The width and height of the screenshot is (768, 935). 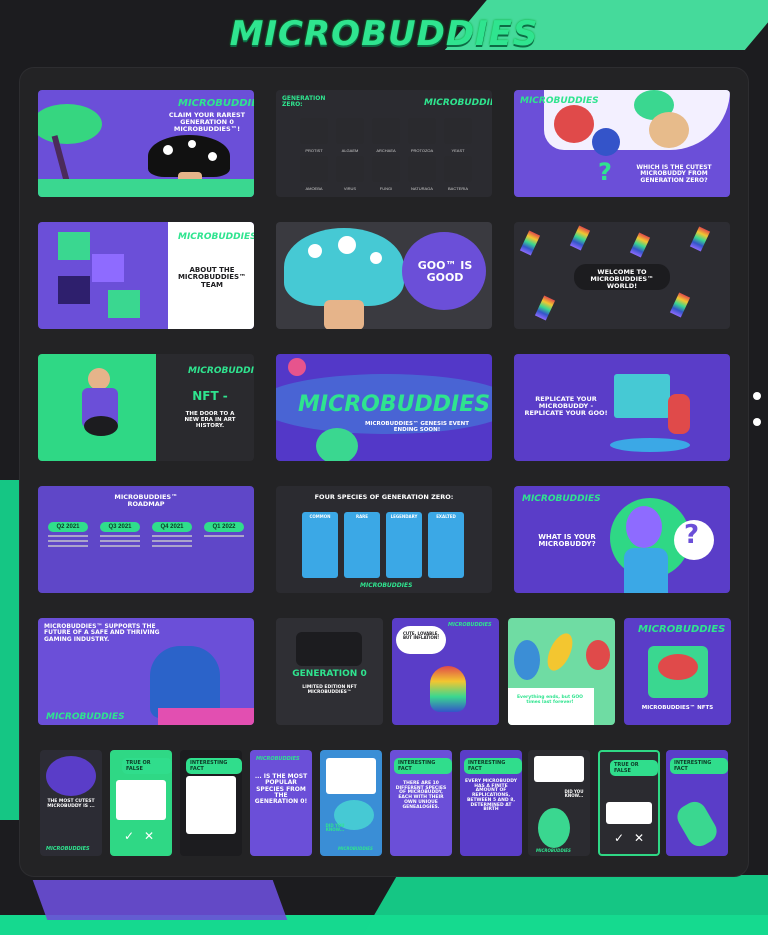 What do you see at coordinates (68, 849) in the screenshot?
I see `story-logo: MICROBUDDIES` at bounding box center [68, 849].